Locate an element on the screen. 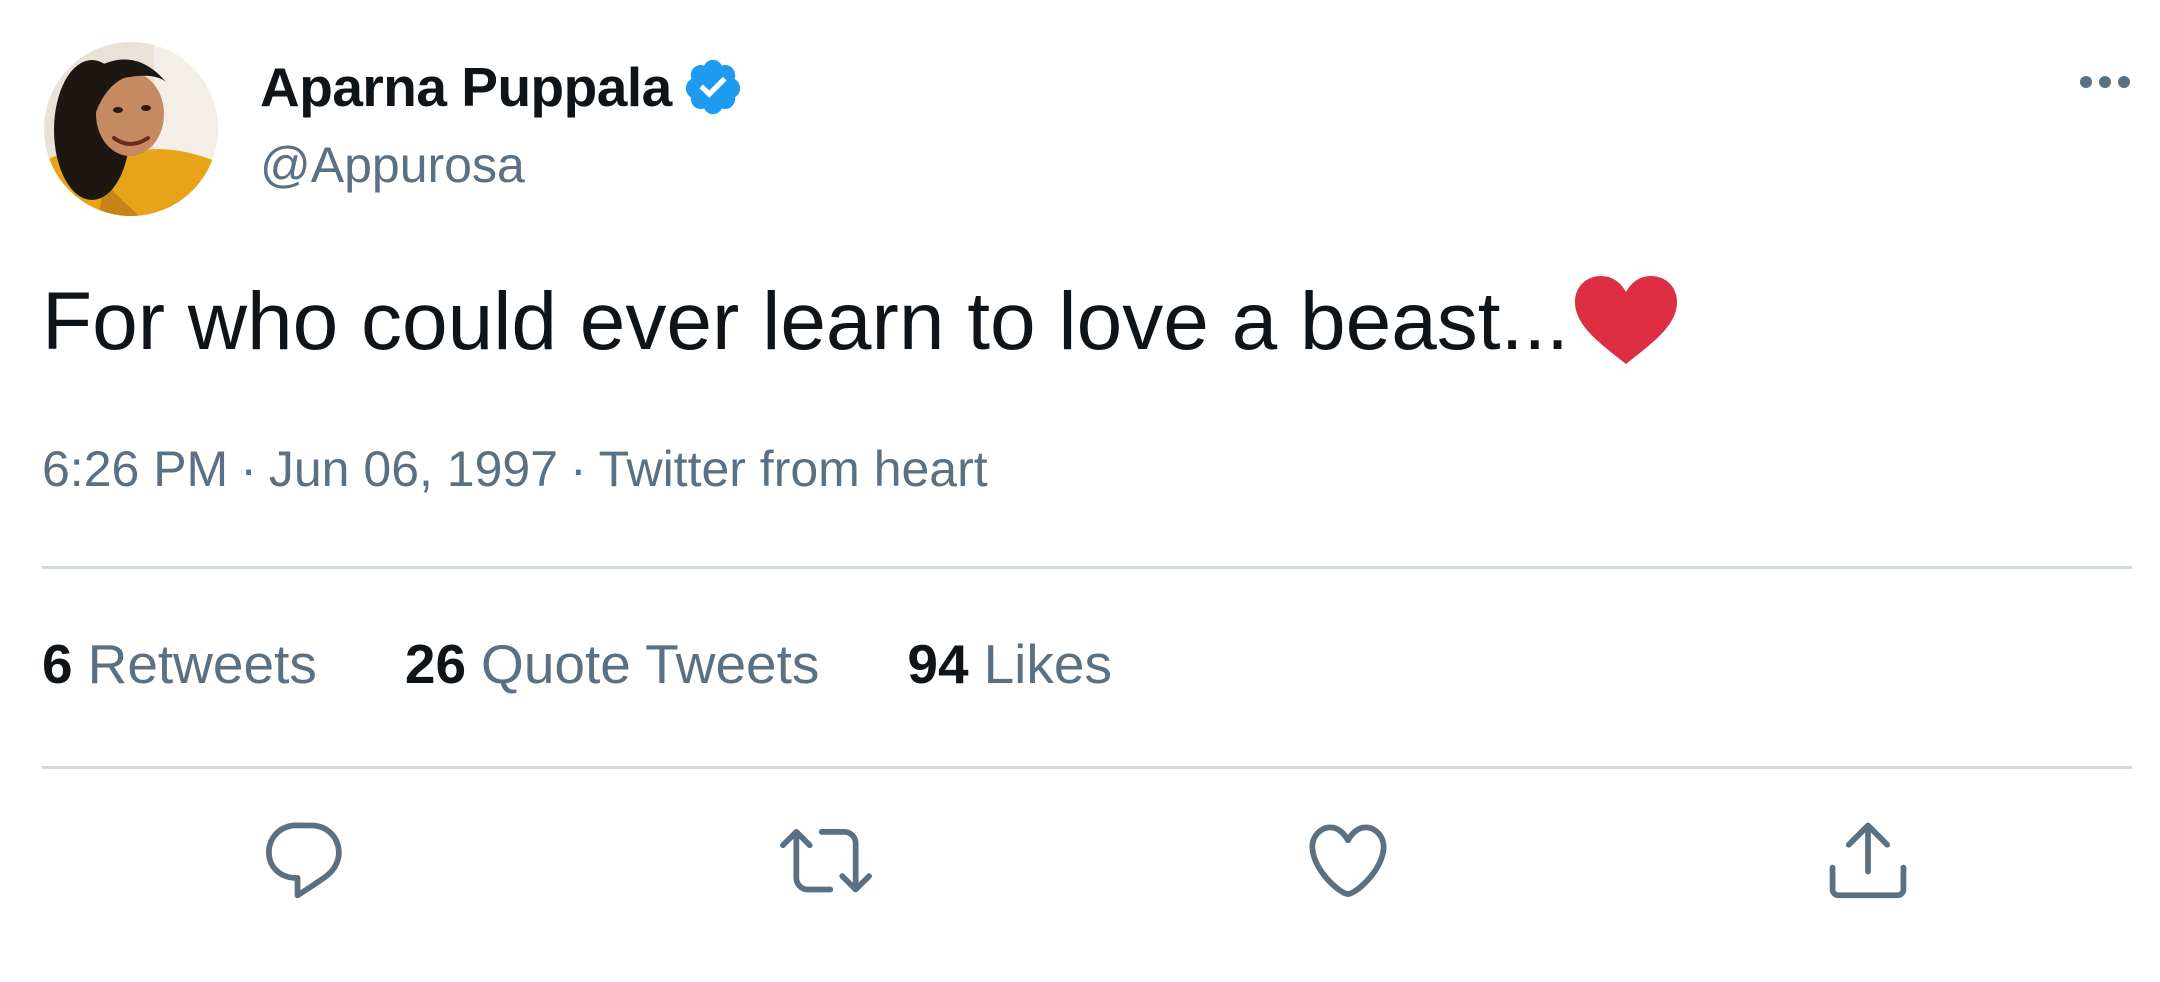  share-button is located at coordinates (1868, 860).